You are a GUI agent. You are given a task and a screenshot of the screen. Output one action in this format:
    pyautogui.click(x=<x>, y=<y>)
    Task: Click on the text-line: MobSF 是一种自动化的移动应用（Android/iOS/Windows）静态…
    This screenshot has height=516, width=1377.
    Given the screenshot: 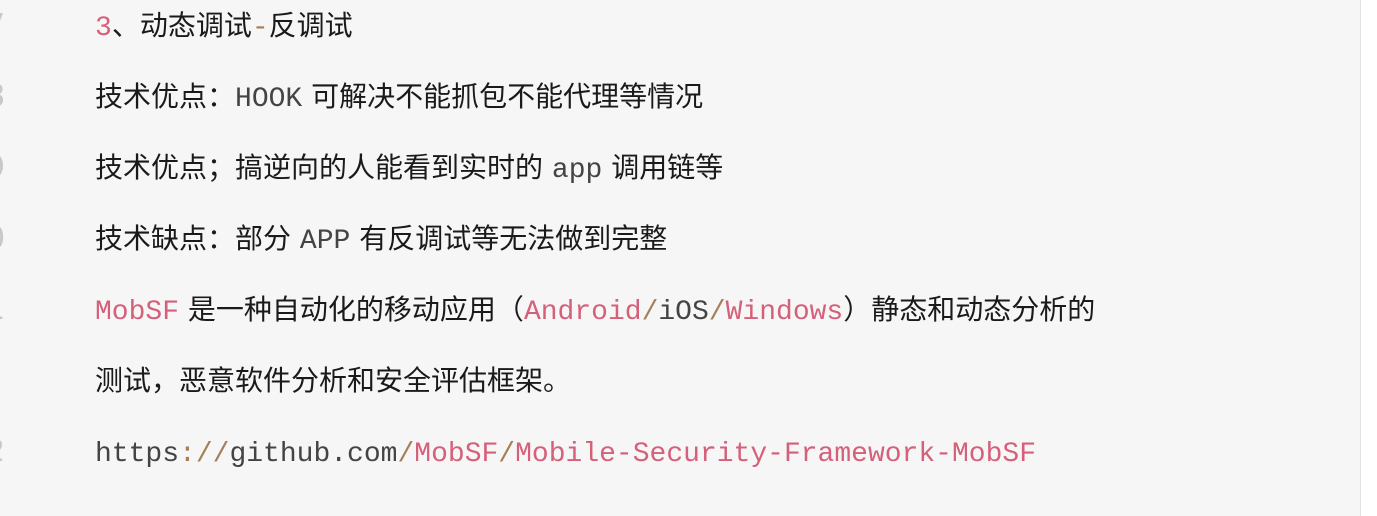 What is the action you would take?
    pyautogui.click(x=595, y=310)
    